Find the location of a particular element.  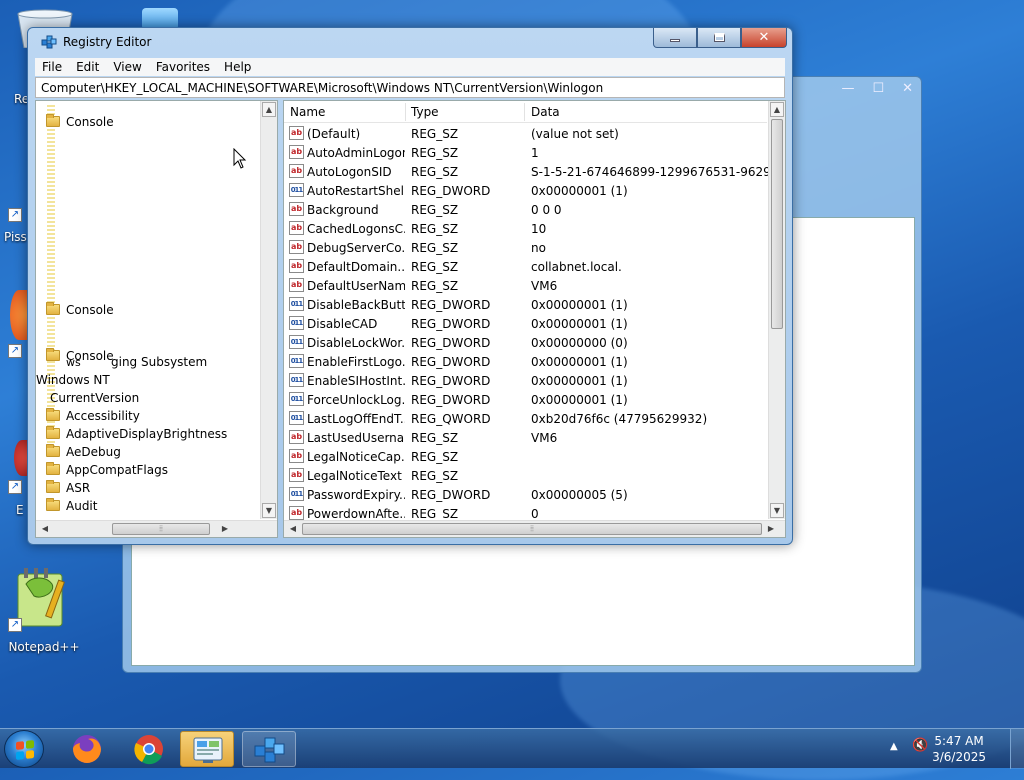

values-vertical-scrollbar: ▲ ▼ is located at coordinates (776, 310).